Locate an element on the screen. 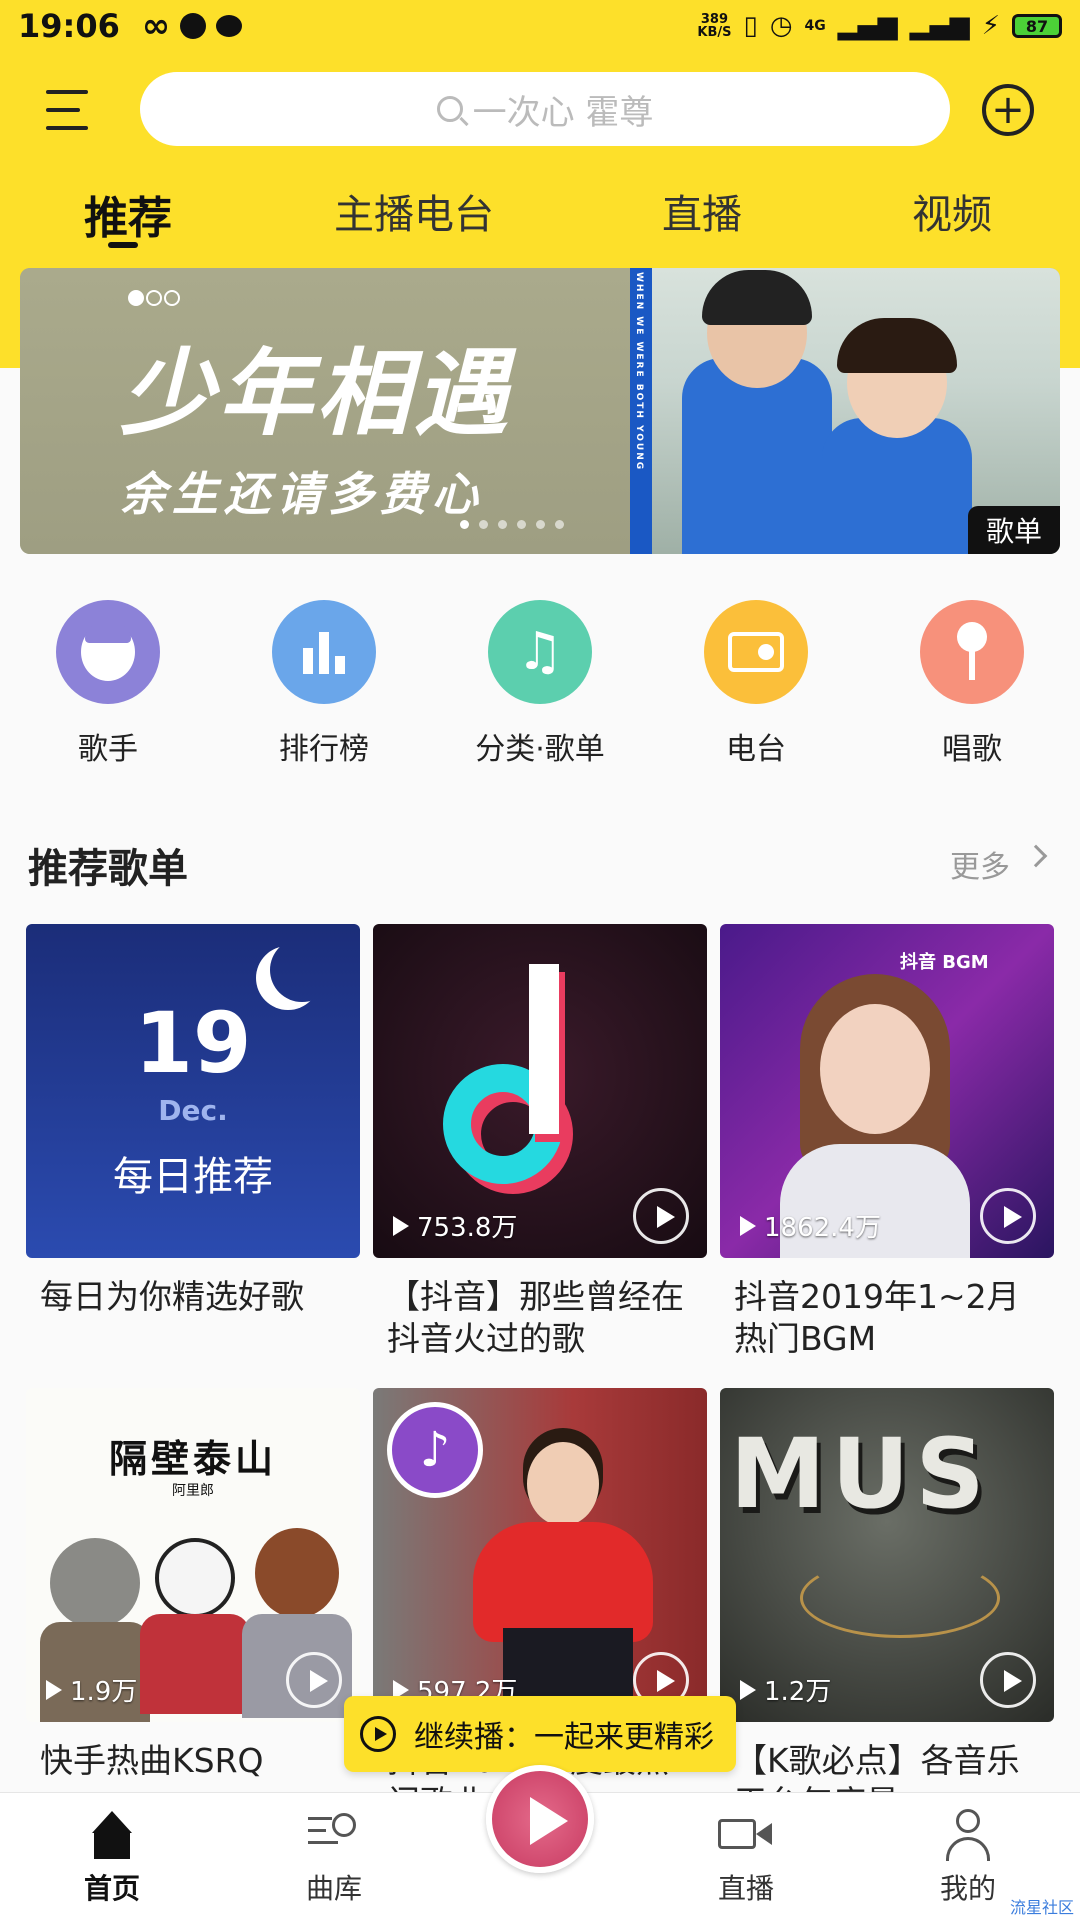 The width and height of the screenshot is (1080, 1920). playlist-title: 快手热曲KSRQ is located at coordinates (152, 1760).